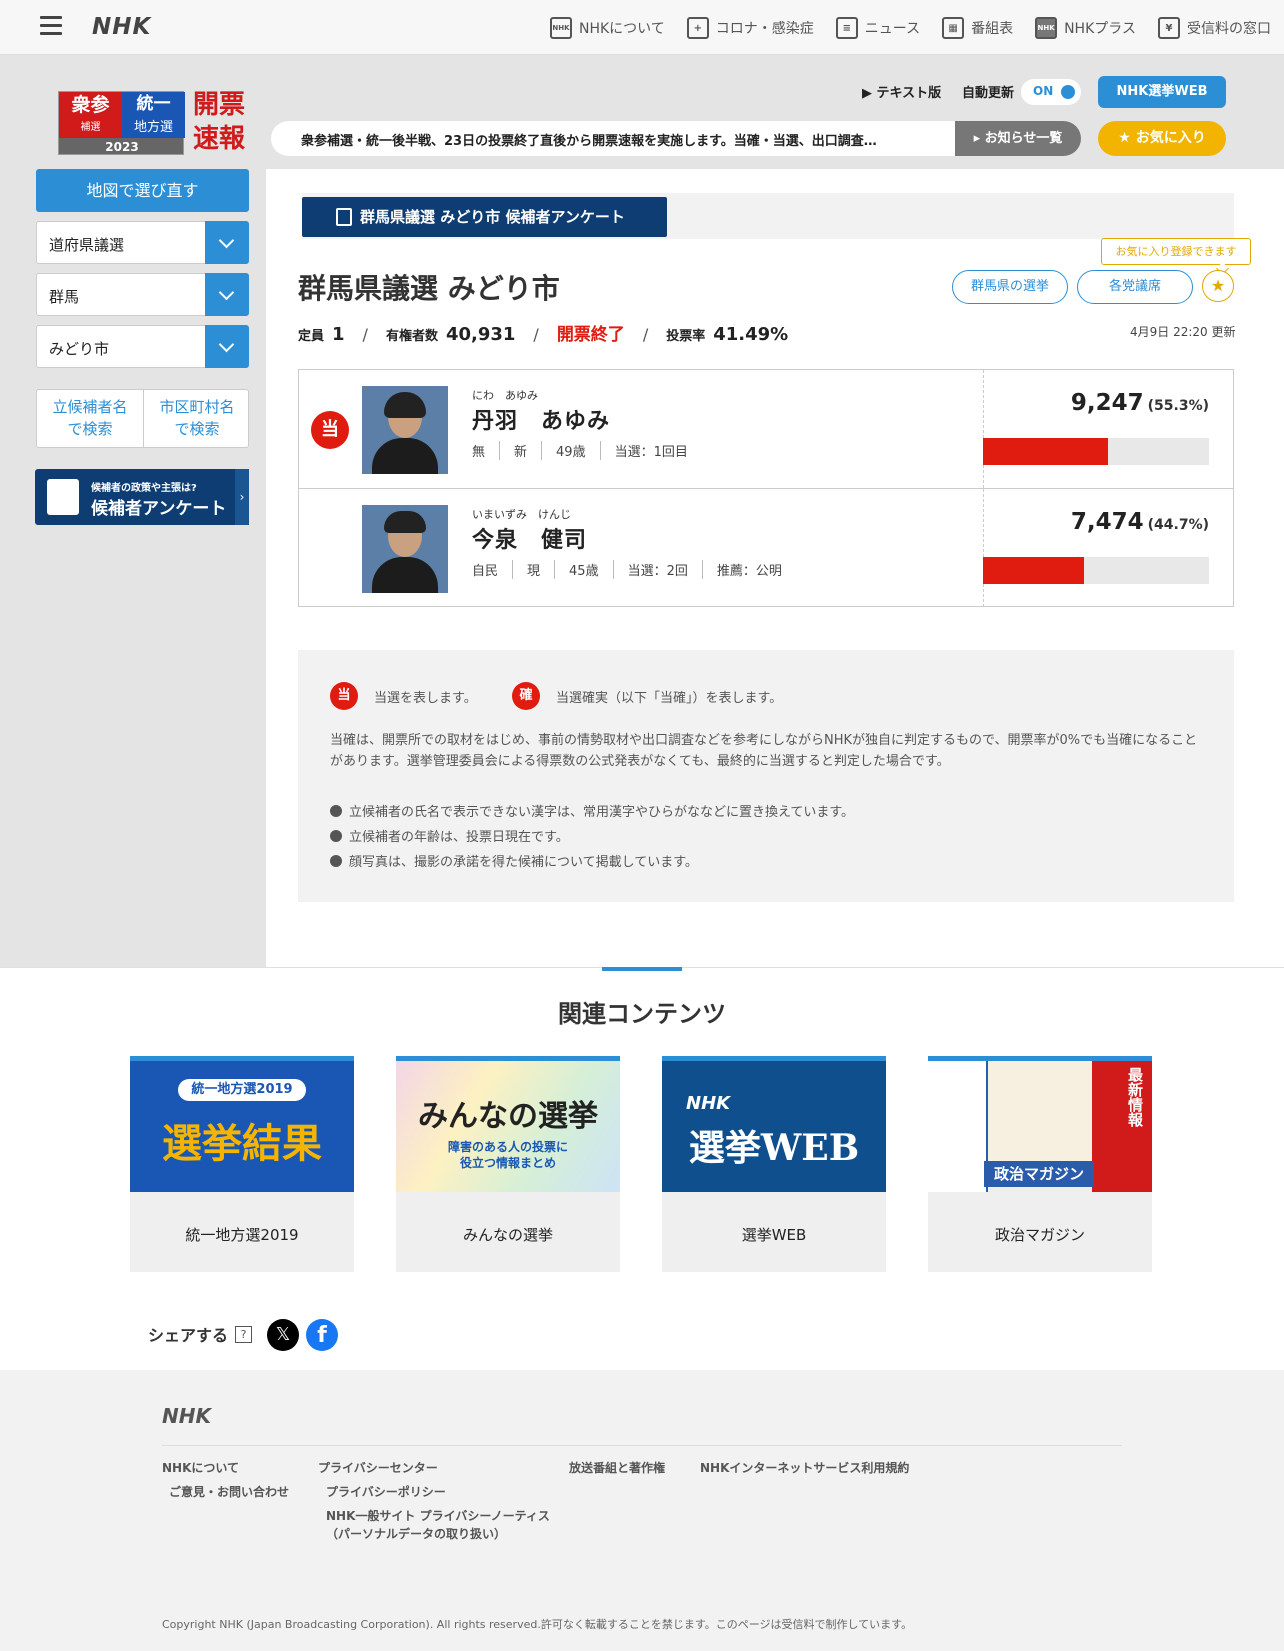  I want to click on news-icon: ≡, so click(846, 28).